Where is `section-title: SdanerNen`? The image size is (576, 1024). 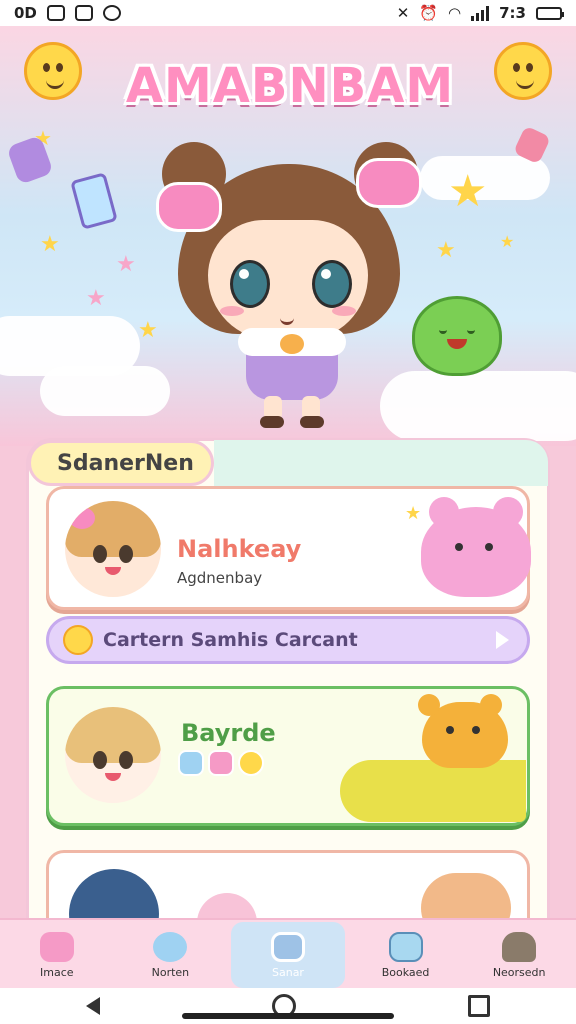 section-title: SdanerNen is located at coordinates (121, 463).